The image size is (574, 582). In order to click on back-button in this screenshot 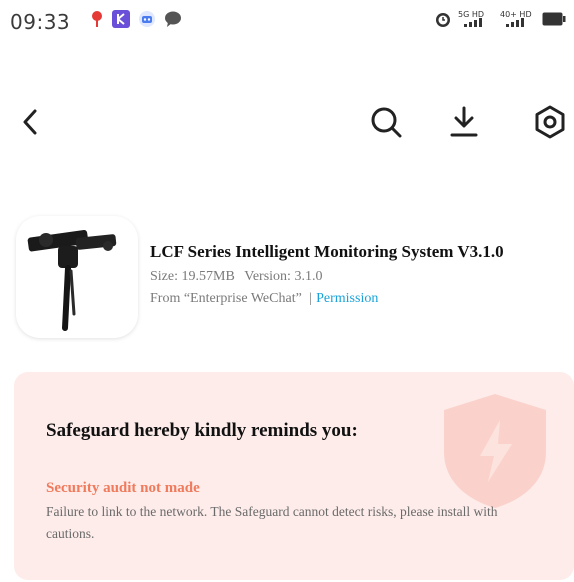, I will do `click(30, 122)`.